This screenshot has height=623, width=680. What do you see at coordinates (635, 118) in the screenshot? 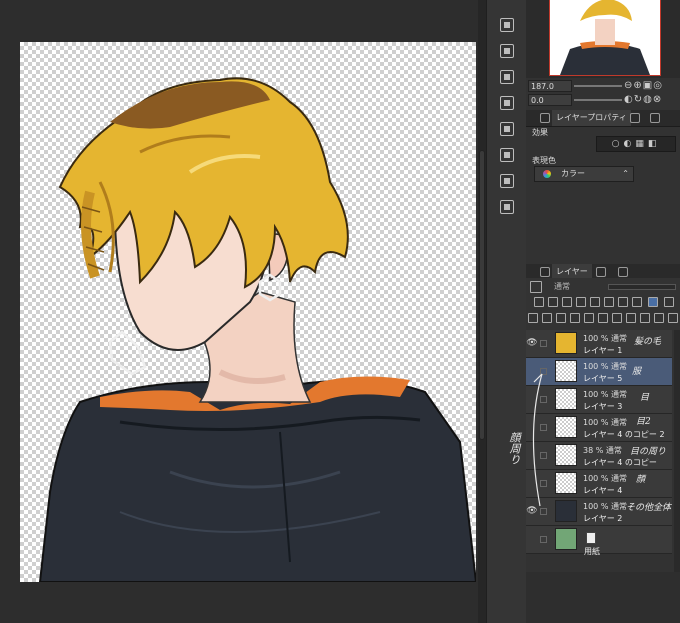
I see `tab-search-icon` at bounding box center [635, 118].